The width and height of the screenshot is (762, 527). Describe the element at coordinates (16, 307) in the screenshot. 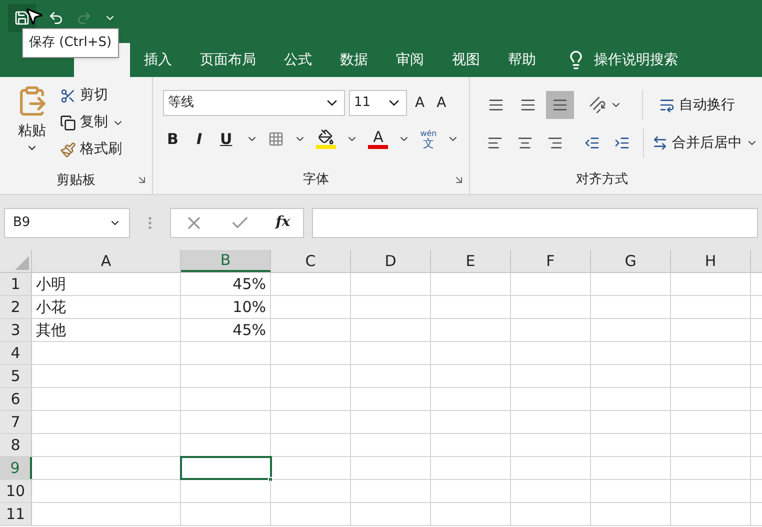

I see `row-header: 2` at that location.